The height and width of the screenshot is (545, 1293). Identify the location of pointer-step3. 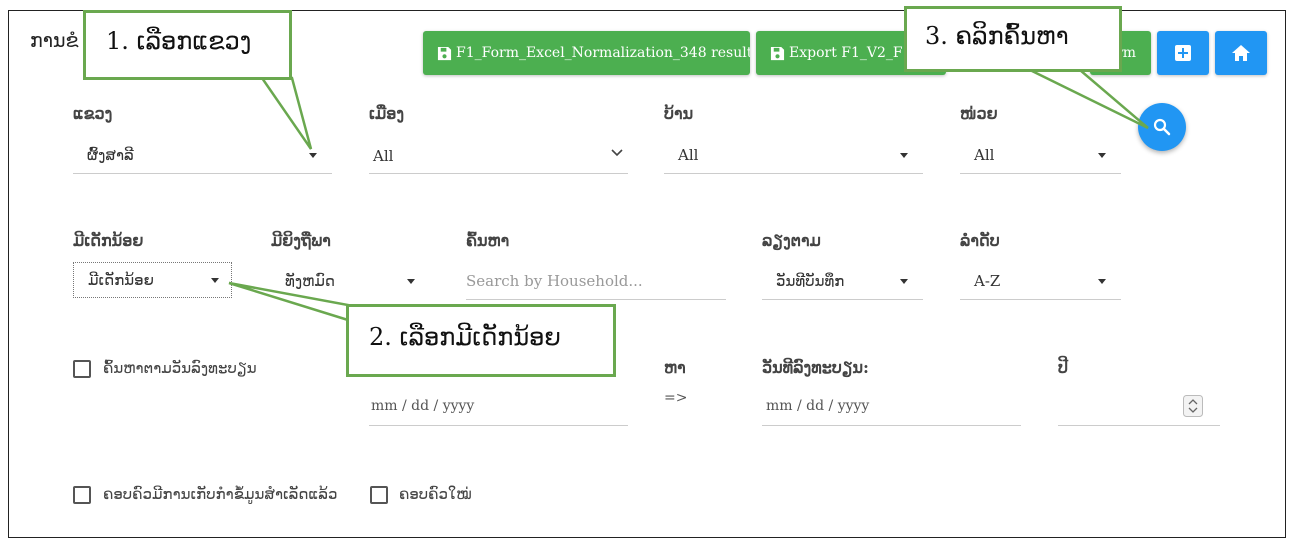
(1089, 99).